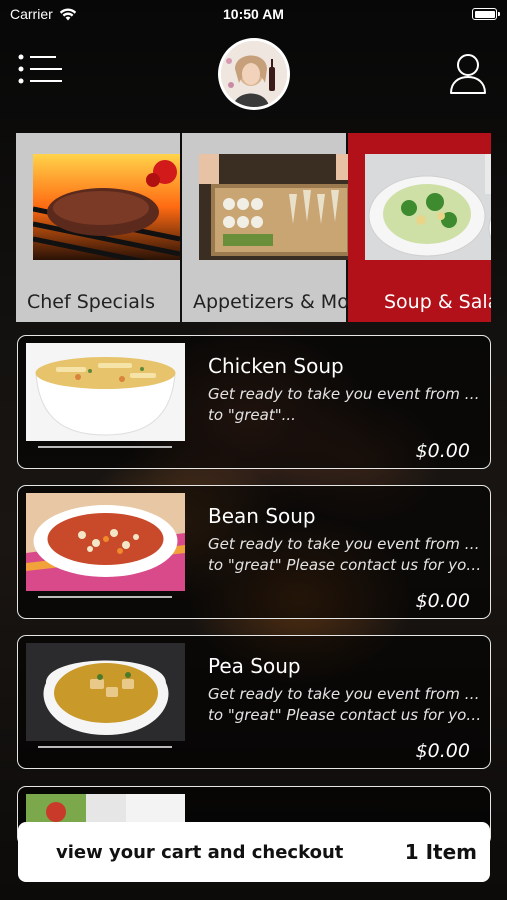 This screenshot has width=507, height=900. Describe the element at coordinates (486, 14) in the screenshot. I see `battery-icon` at that location.